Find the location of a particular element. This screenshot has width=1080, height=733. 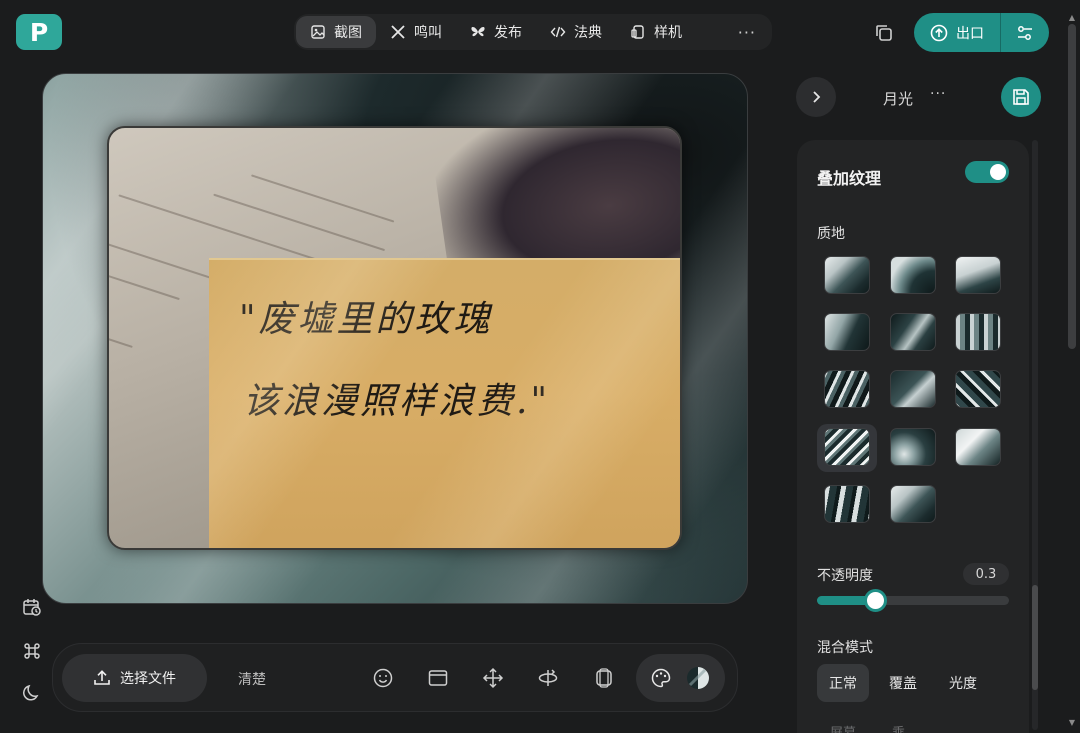

x-logo-icon is located at coordinates (398, 32).